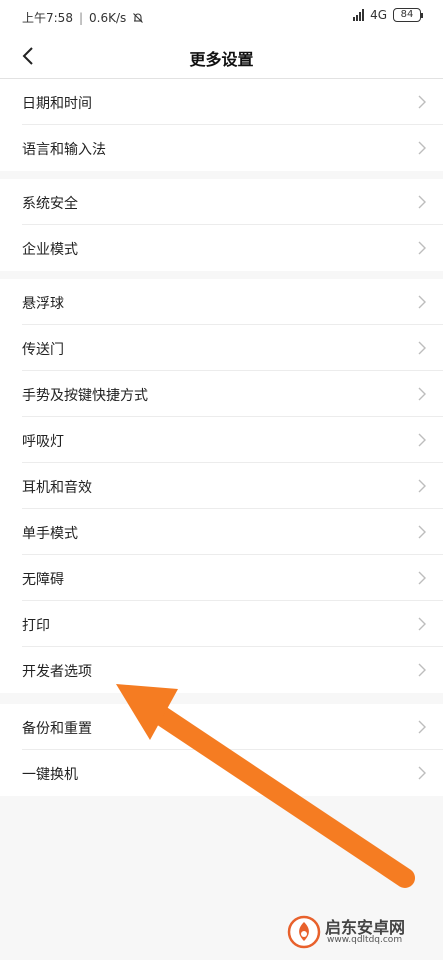 The height and width of the screenshot is (960, 443). Describe the element at coordinates (43, 442) in the screenshot. I see `setting-item-label: 呼吸灯` at that location.